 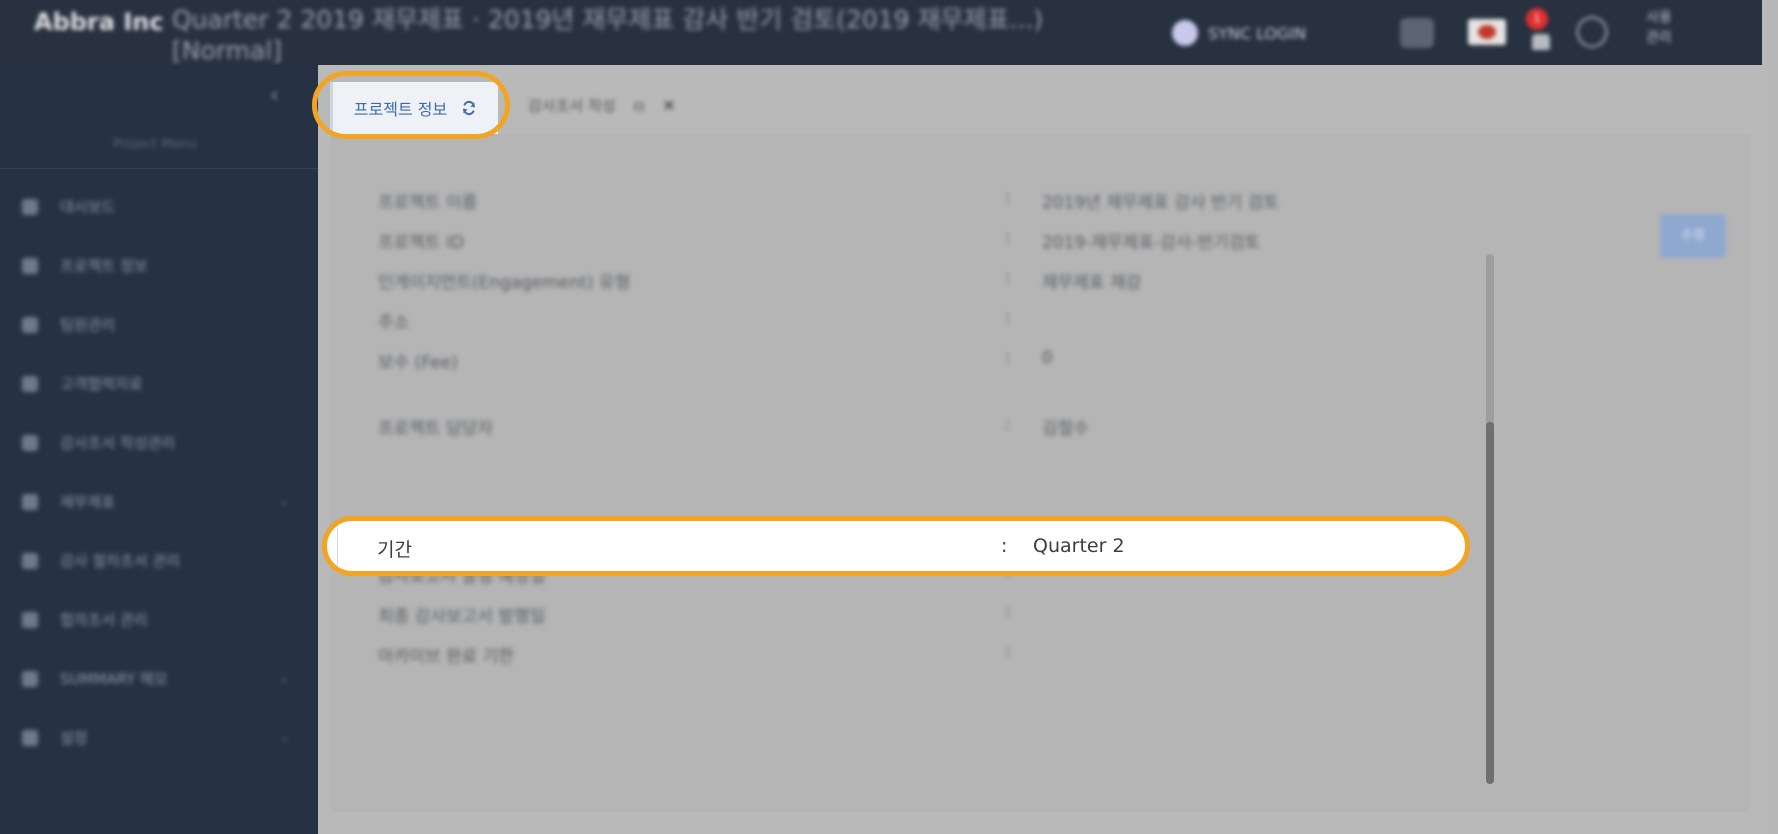 What do you see at coordinates (30, 678) in the screenshot?
I see `memo-icon` at bounding box center [30, 678].